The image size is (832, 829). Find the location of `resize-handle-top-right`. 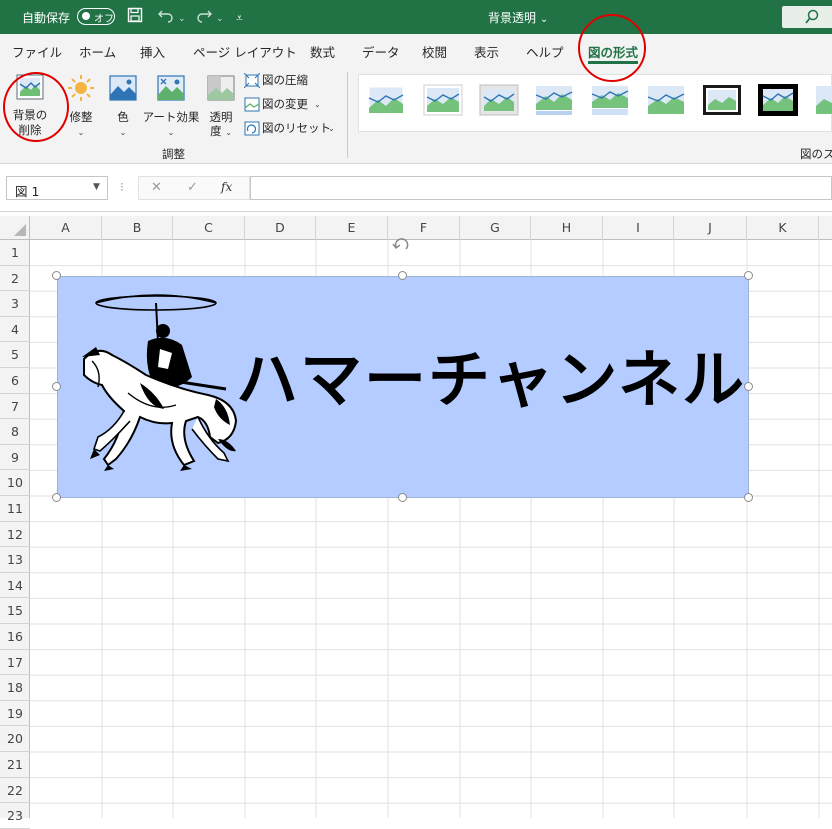

resize-handle-top-right is located at coordinates (748, 275).